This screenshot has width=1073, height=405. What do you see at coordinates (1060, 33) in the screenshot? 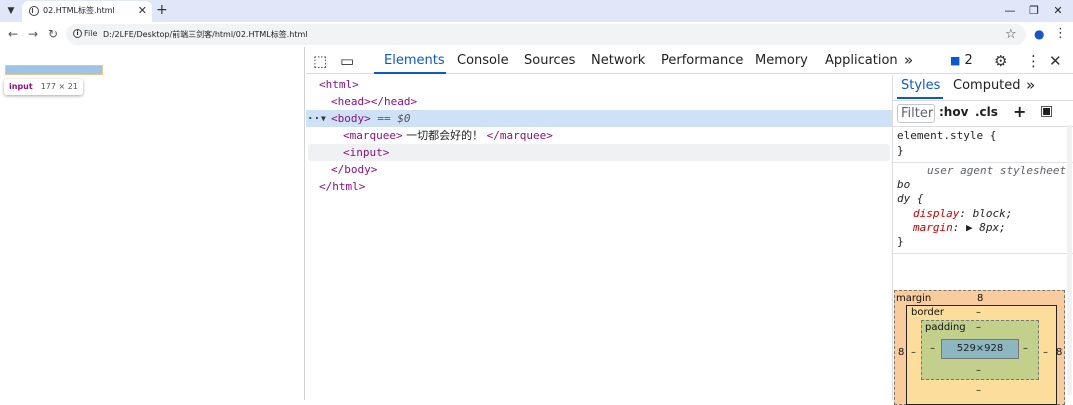
I see `browser-menu-icon: ⋮` at bounding box center [1060, 33].